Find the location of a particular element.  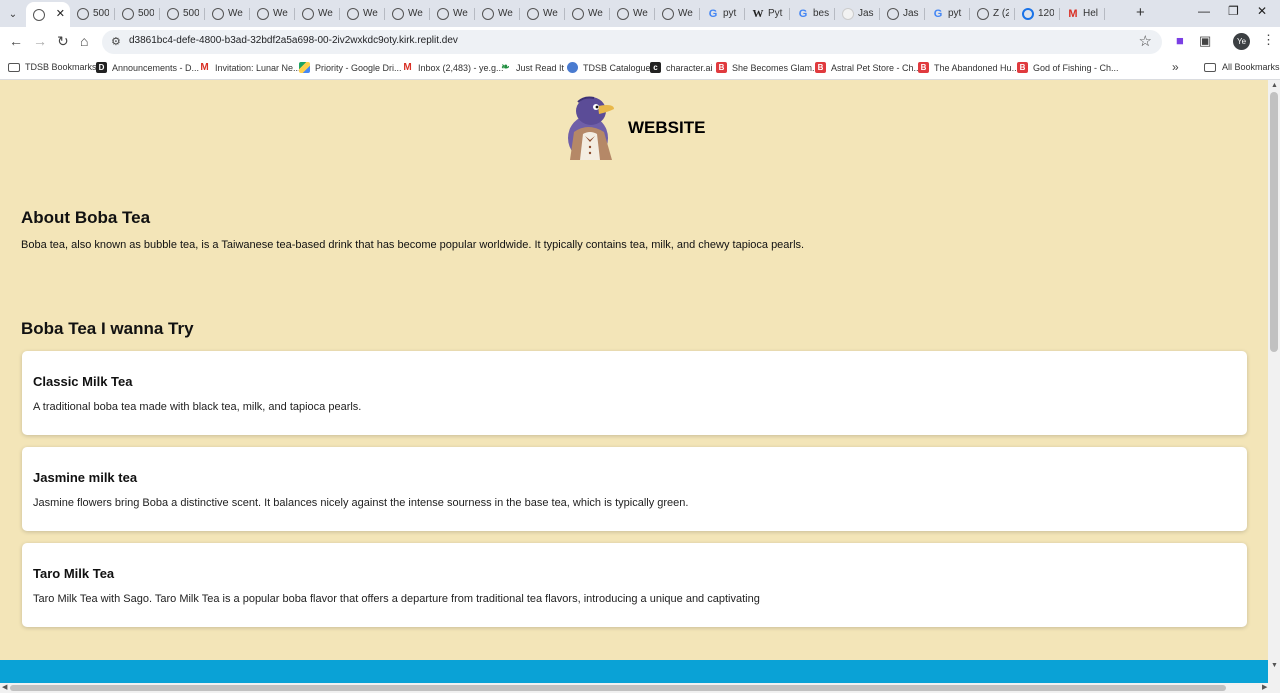

tab-title: Z (2 is located at coordinates (1001, 13).